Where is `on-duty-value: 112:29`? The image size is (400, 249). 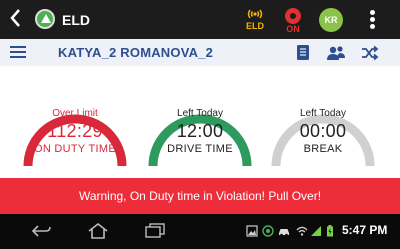
on-duty-value: 112:29 is located at coordinates (75, 131).